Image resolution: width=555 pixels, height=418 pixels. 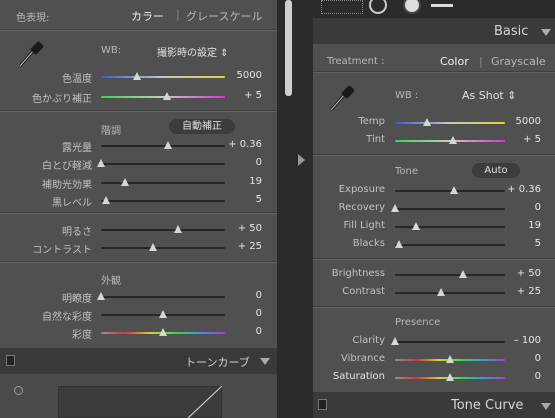 What do you see at coordinates (138, 361) in the screenshot?
I see `tone-curve-header: トーンカーブ` at bounding box center [138, 361].